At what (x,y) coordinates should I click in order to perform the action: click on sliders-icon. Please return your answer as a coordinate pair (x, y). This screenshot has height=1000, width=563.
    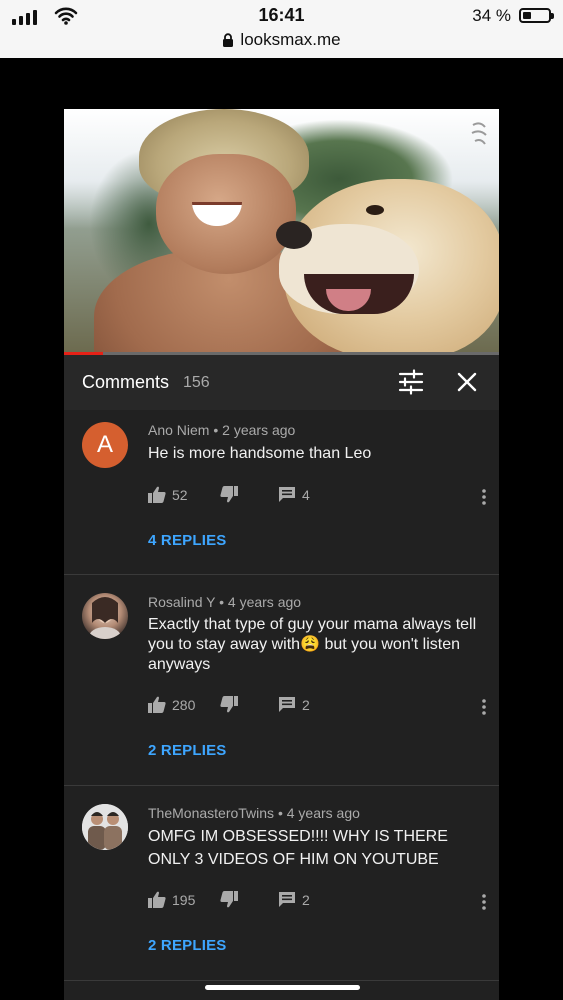
    Looking at the image, I should click on (411, 382).